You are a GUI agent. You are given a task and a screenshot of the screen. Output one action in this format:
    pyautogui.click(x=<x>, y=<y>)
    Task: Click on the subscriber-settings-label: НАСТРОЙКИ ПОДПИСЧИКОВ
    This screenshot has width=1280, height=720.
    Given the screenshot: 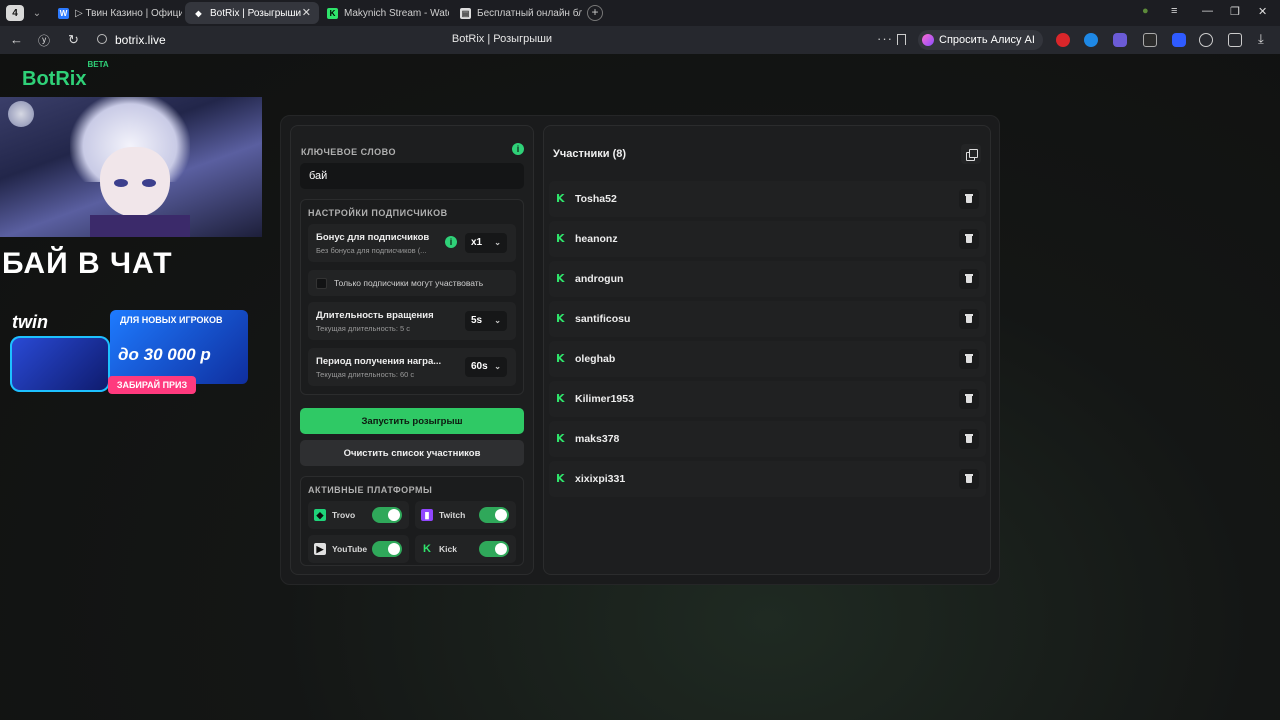 What is the action you would take?
    pyautogui.click(x=378, y=213)
    